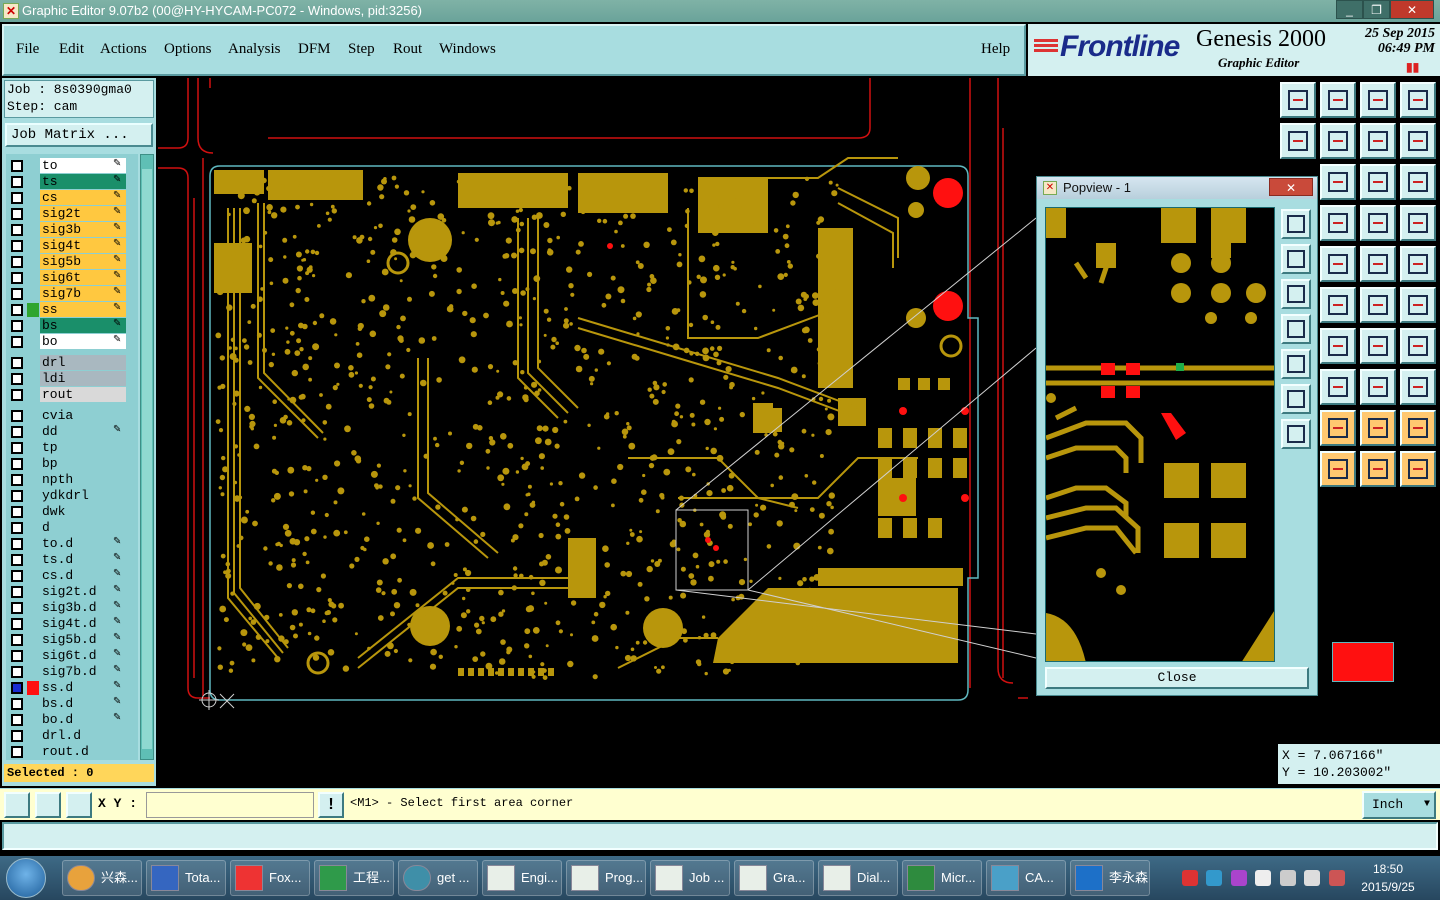 This screenshot has width=1440, height=900. What do you see at coordinates (72, 262) in the screenshot?
I see `layer-row: sig5b ✎` at bounding box center [72, 262].